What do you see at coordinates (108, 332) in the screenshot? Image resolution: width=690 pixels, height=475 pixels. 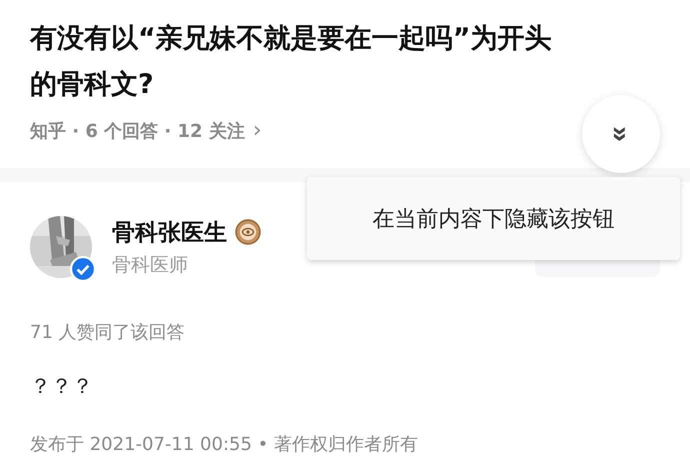 I see `upvote-count: 71 人赞同了该回答` at bounding box center [108, 332].